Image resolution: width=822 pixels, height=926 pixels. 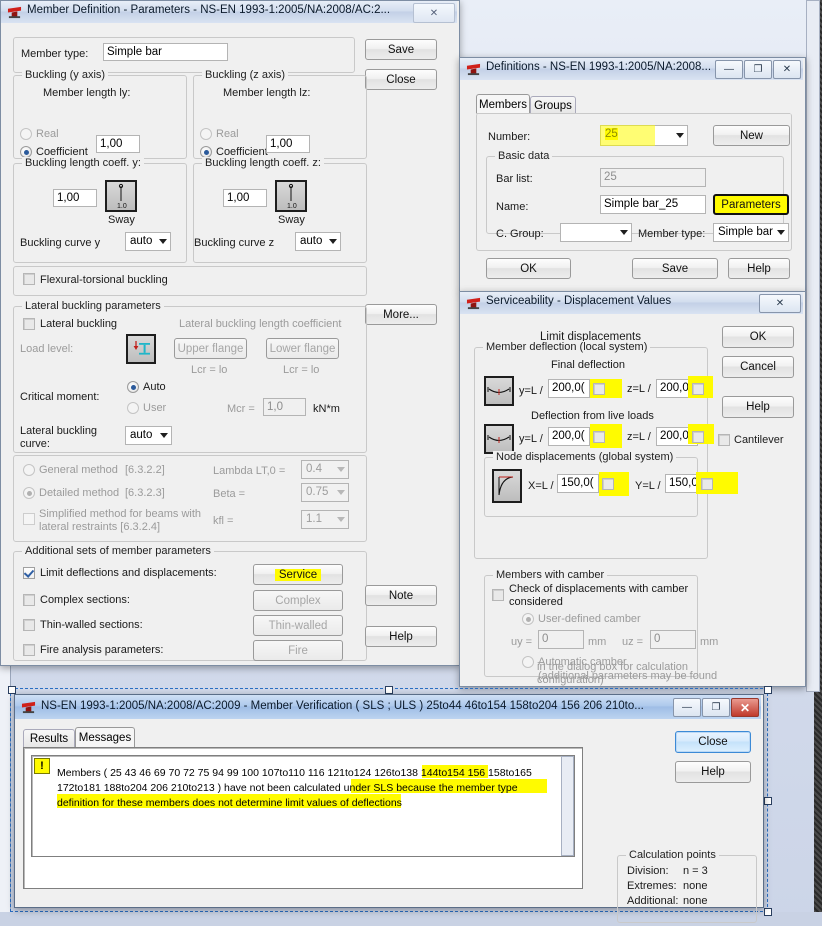 What do you see at coordinates (318, 241) in the screenshot?
I see `buckling-curve-z-combo: auto` at bounding box center [318, 241].